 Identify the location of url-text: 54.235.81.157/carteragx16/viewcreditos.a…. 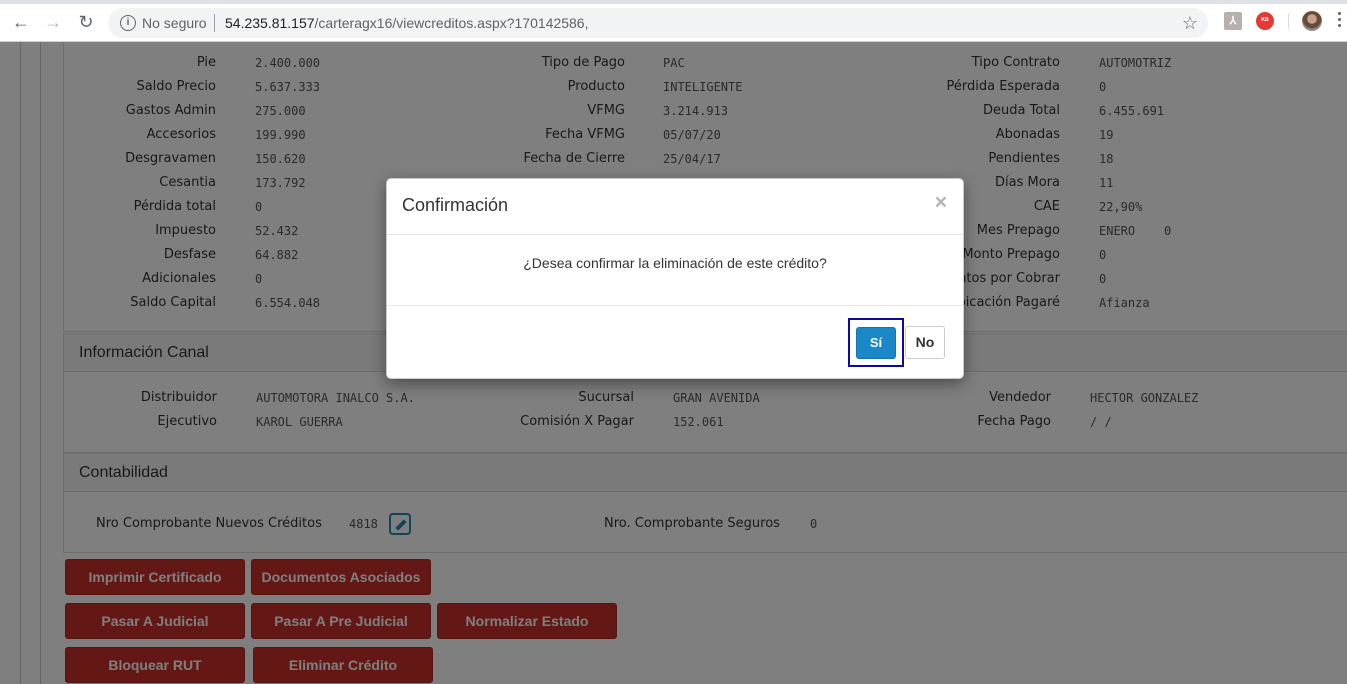
(406, 23).